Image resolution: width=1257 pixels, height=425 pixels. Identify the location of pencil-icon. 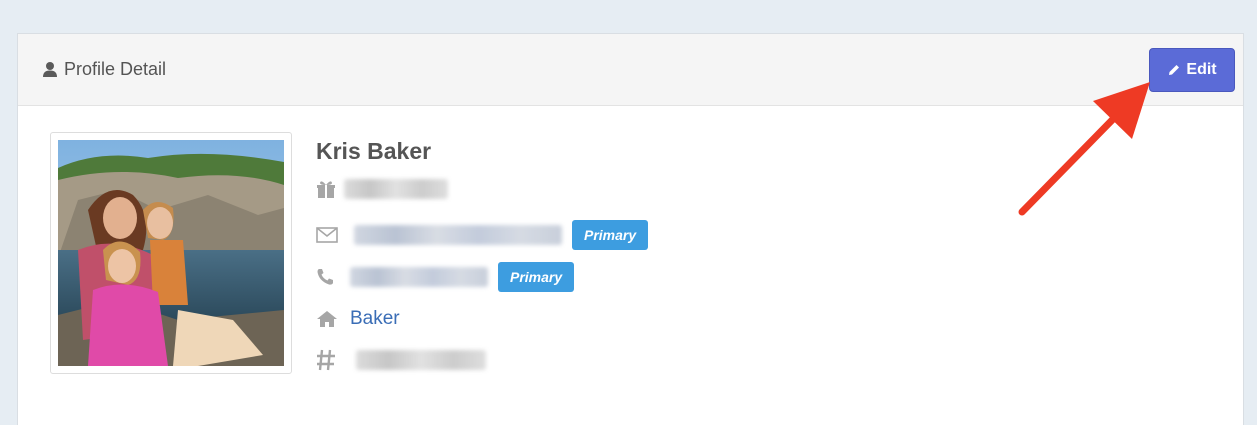
(1174, 70).